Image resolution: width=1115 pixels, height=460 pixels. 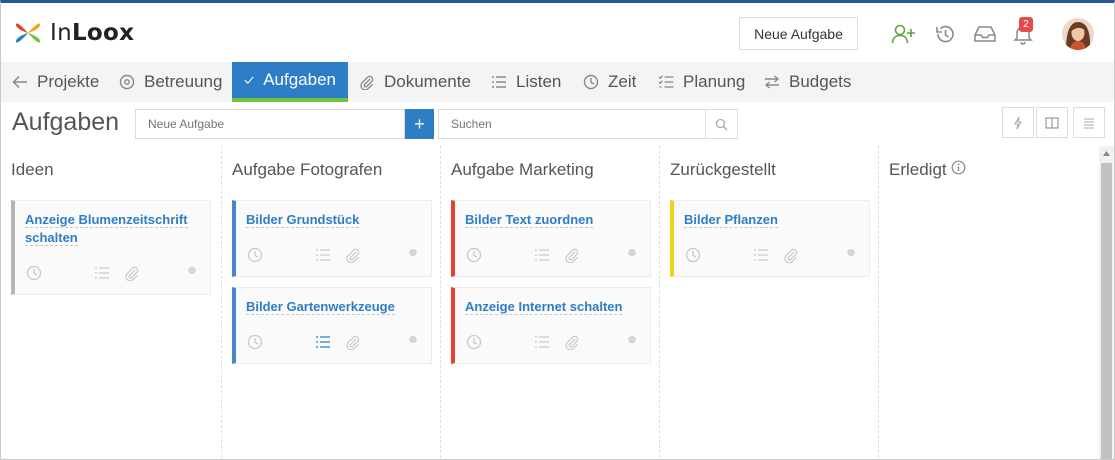 What do you see at coordinates (798, 33) in the screenshot?
I see `new-task-button: Neue Aufgabe` at bounding box center [798, 33].